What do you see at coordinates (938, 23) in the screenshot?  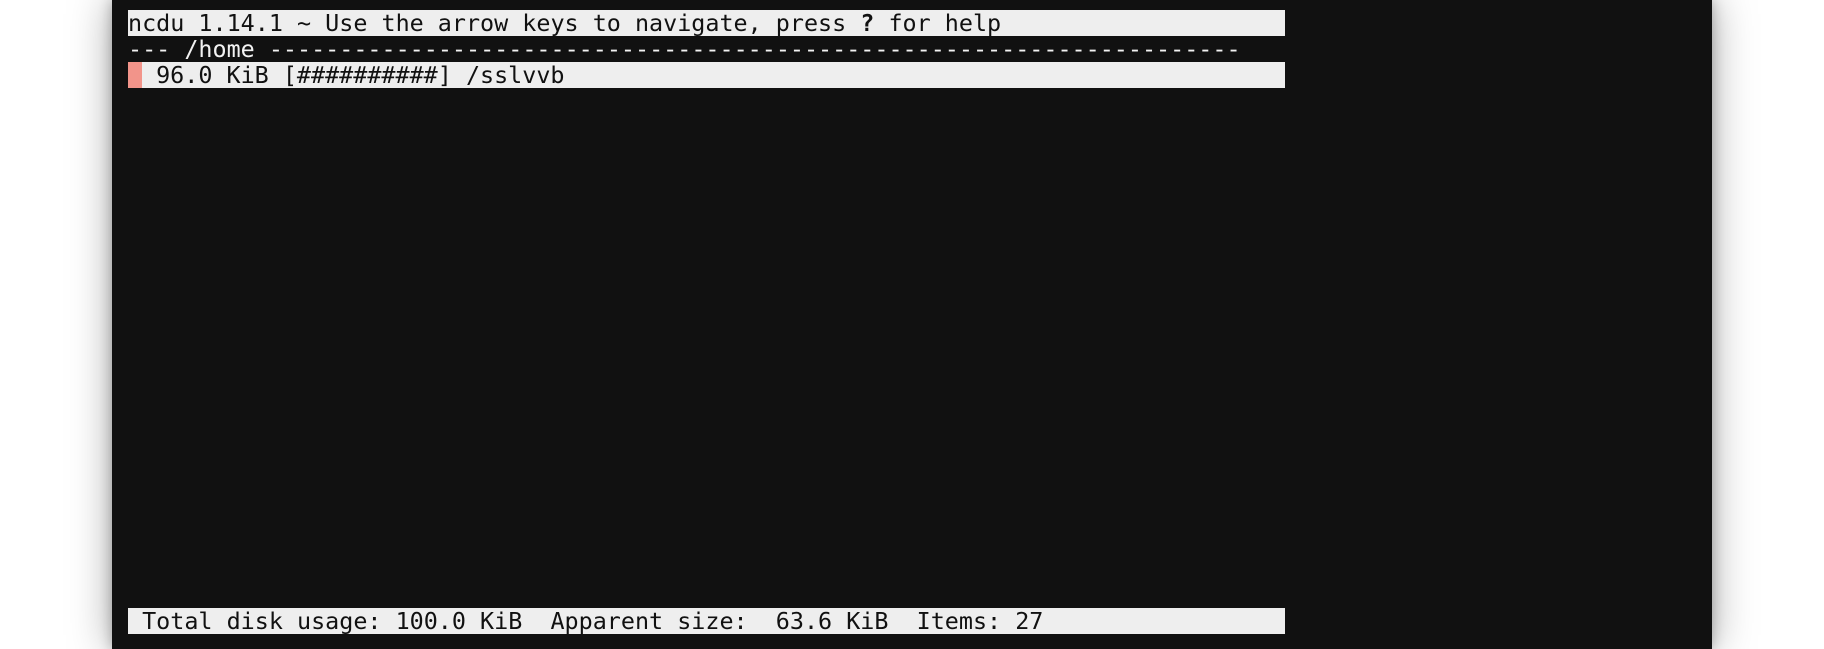 I see `header-text-end: for help` at bounding box center [938, 23].